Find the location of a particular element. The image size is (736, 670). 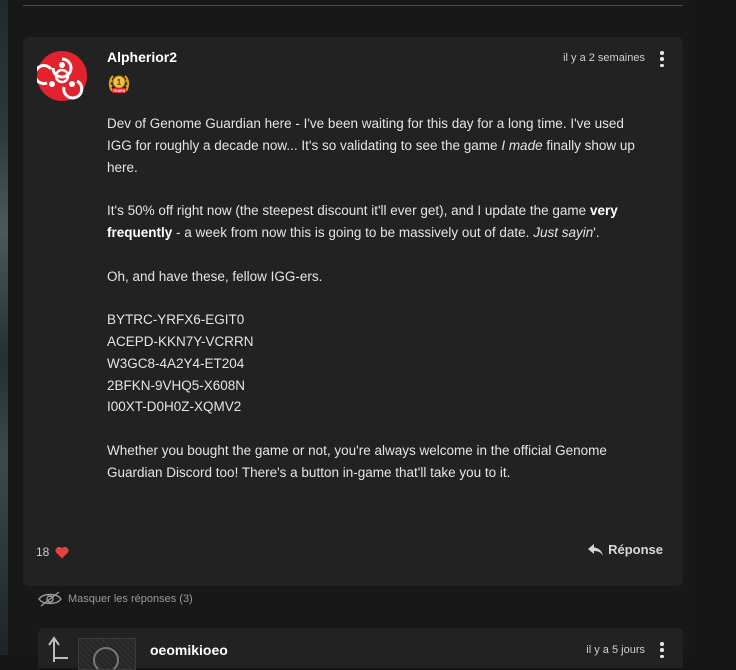

like-count: 18 is located at coordinates (43, 552).